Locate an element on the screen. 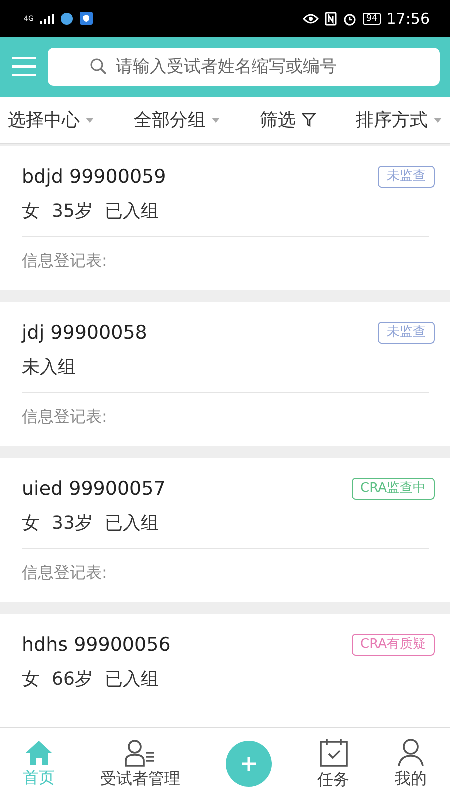 The image size is (450, 800). plus-icon is located at coordinates (249, 764).